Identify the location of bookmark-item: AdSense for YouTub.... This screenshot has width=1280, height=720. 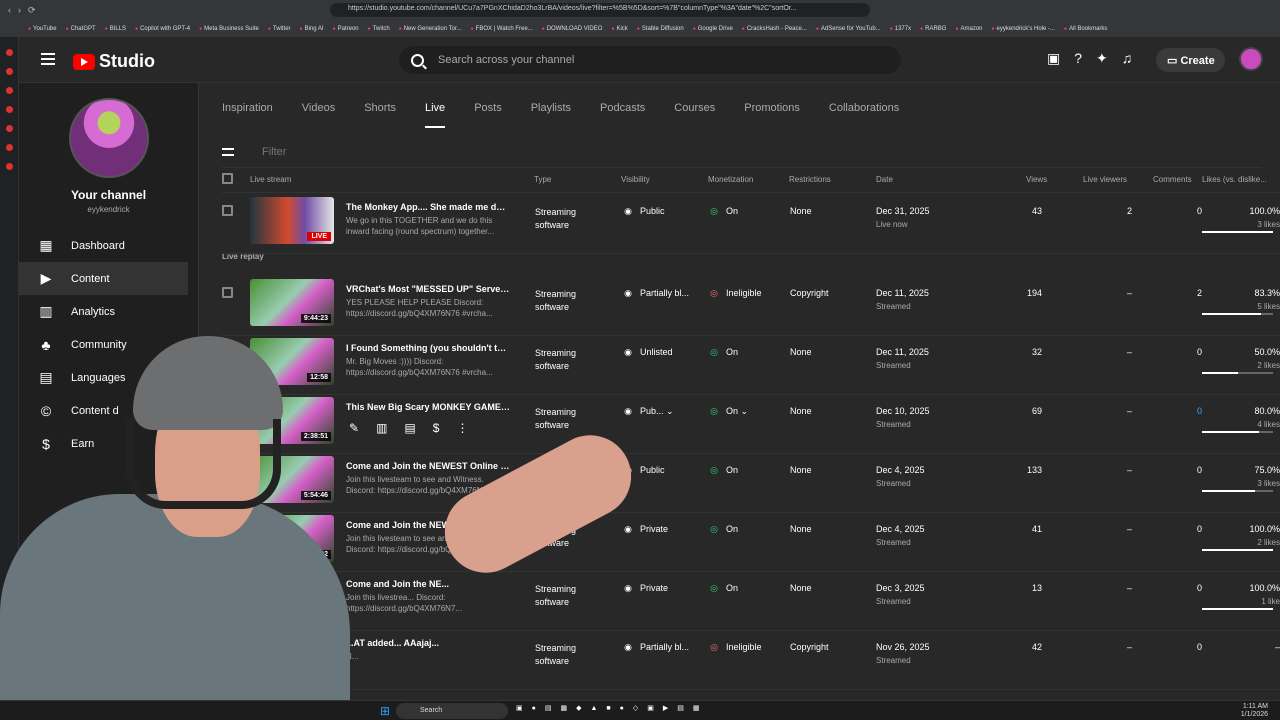
(848, 29).